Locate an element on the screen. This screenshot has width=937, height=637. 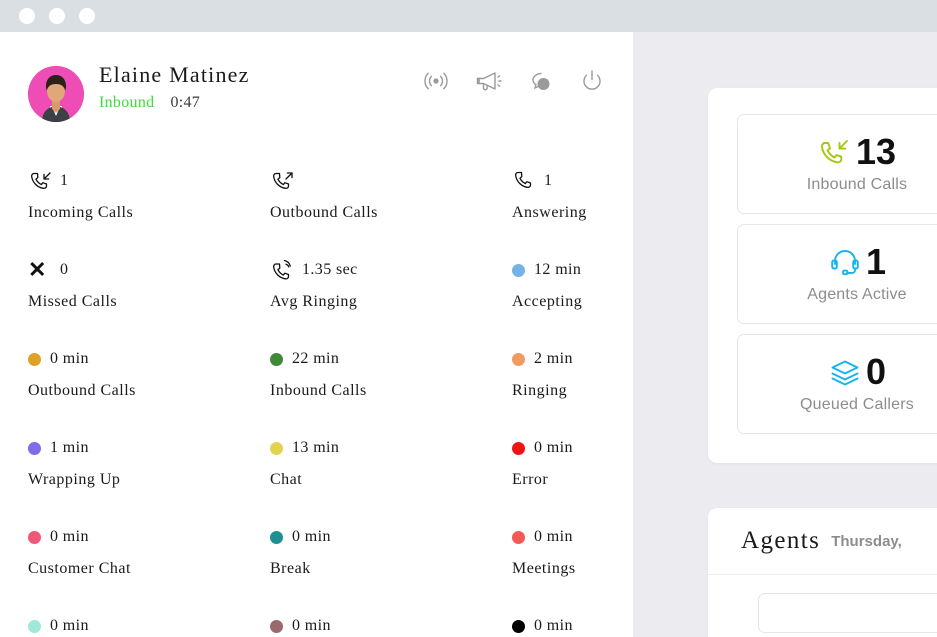
stat-label: Meetings is located at coordinates (544, 568).